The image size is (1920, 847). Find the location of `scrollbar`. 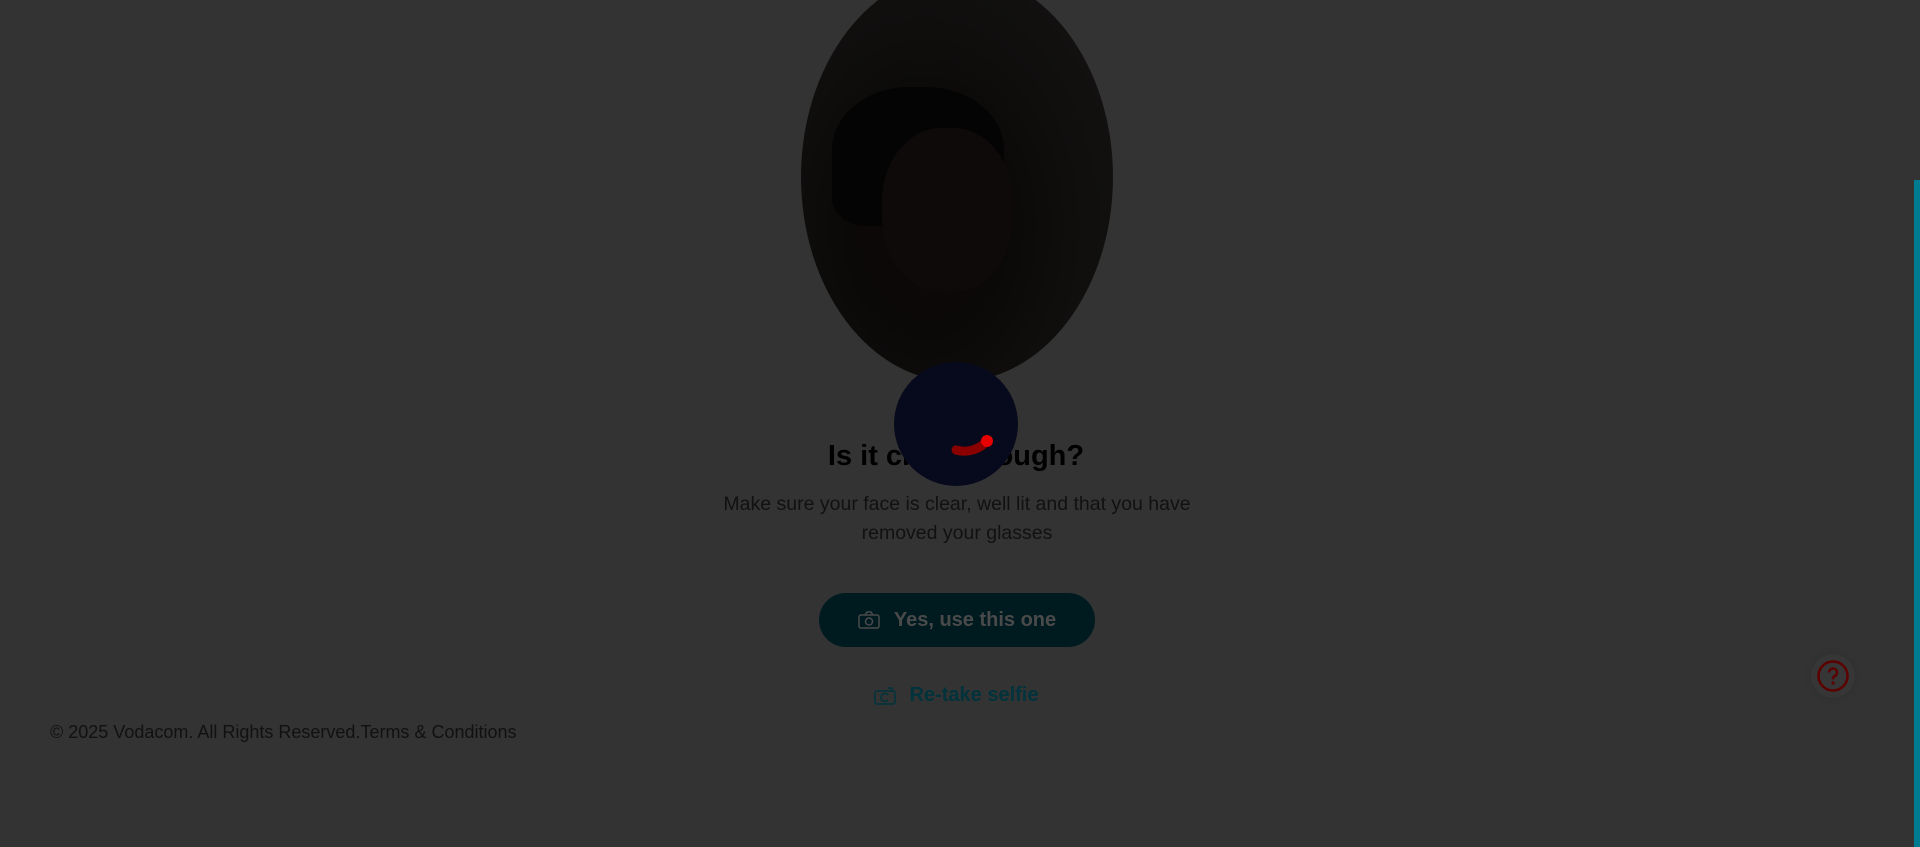

scrollbar is located at coordinates (1917, 423).